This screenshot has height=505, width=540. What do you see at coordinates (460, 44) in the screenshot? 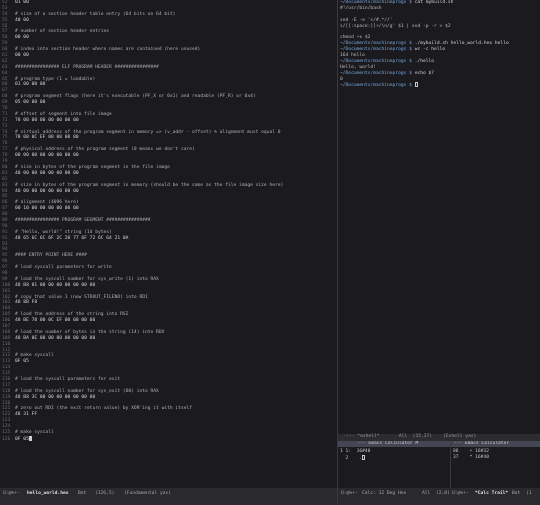
I see `prompt-command: ./mybuild.sh hello_world.hex hello` at bounding box center [460, 44].